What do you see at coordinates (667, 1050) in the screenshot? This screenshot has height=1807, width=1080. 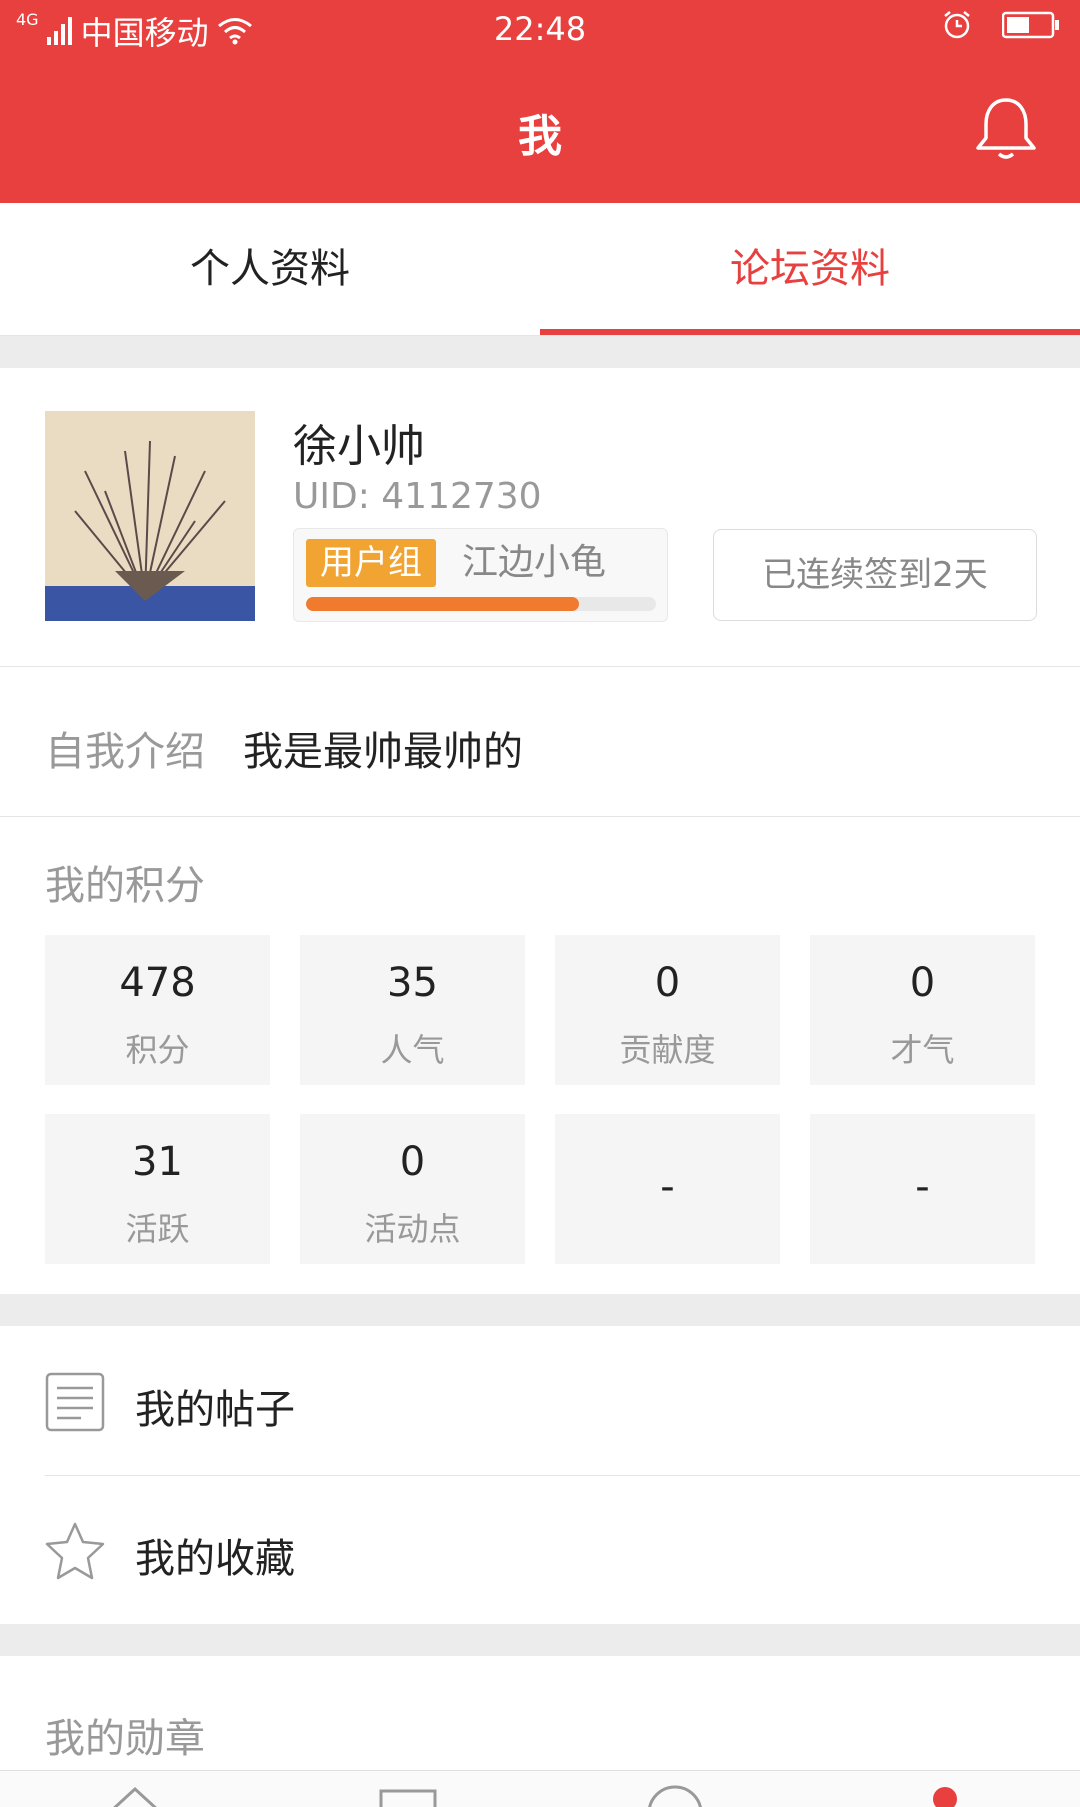 I see `contribution-label: 贡献度` at bounding box center [667, 1050].